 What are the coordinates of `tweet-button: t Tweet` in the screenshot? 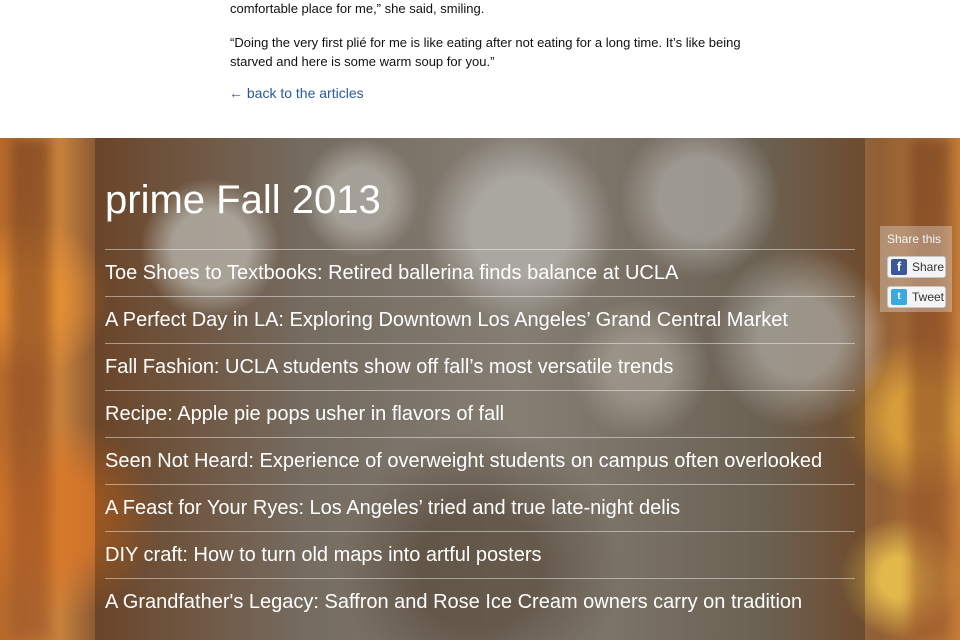 It's located at (916, 297).